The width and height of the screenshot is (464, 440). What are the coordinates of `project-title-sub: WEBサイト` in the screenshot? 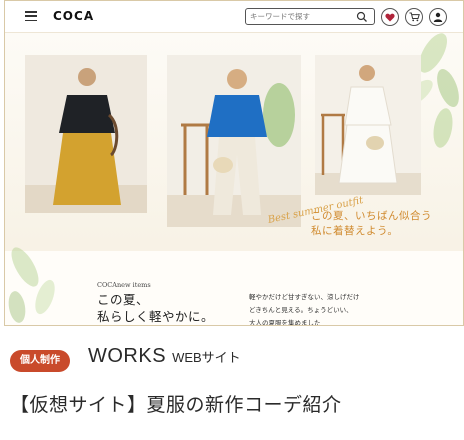 It's located at (206, 357).